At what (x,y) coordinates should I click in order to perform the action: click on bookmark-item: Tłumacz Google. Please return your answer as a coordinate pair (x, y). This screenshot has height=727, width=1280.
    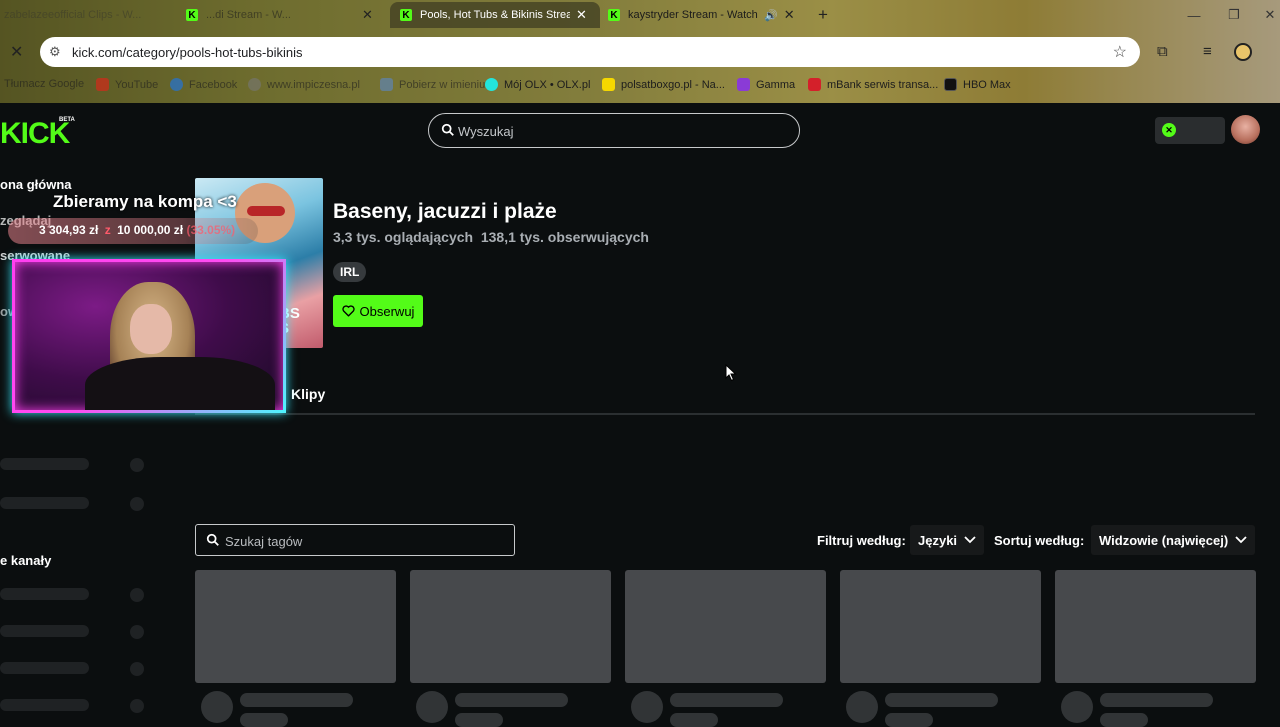
    Looking at the image, I should click on (44, 84).